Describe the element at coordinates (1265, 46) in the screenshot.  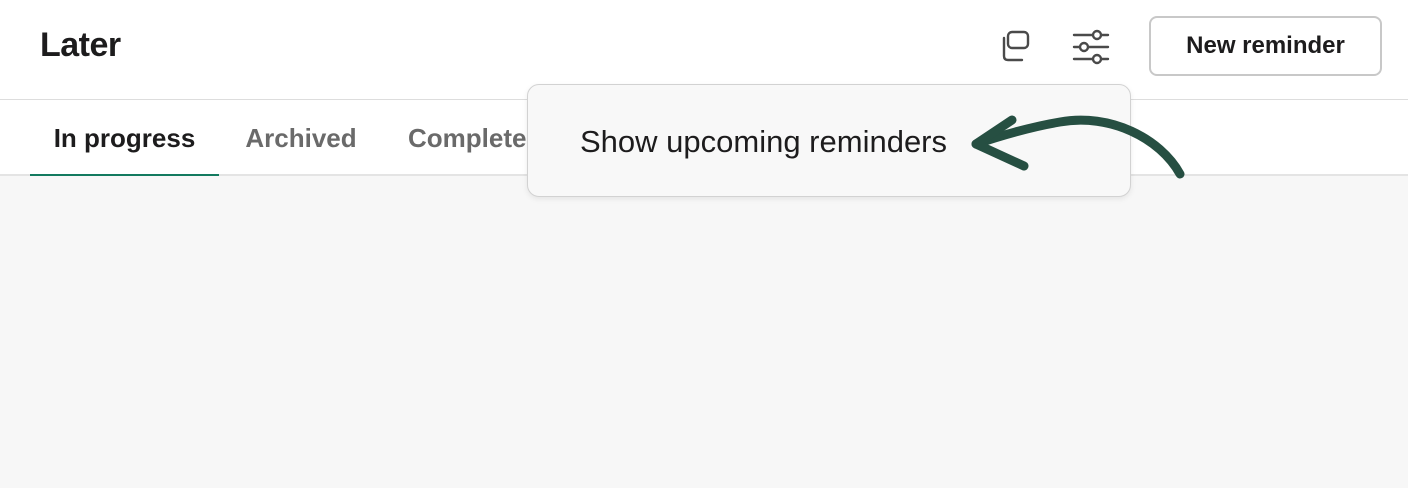
I see `new-reminder-button: New reminder` at that location.